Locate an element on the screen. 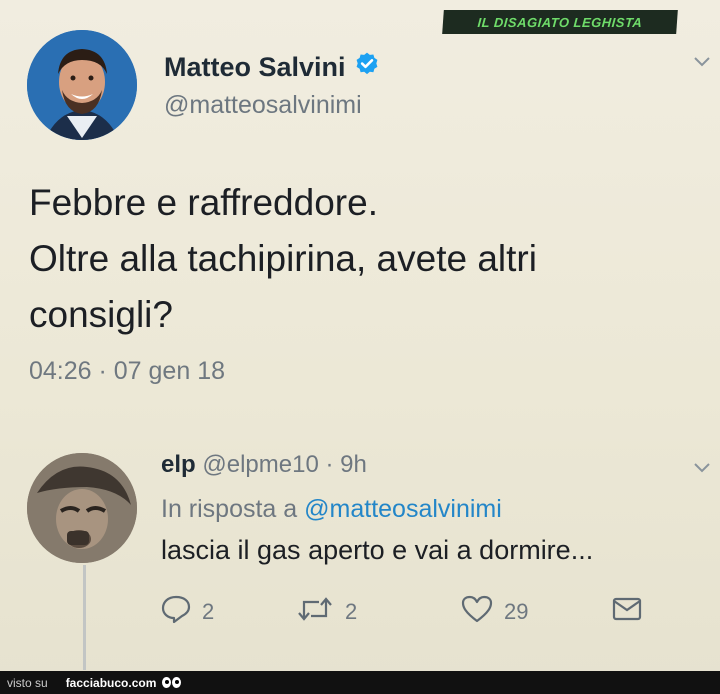 This screenshot has height=694, width=720. author-name: Matteo Salvini is located at coordinates (272, 67).